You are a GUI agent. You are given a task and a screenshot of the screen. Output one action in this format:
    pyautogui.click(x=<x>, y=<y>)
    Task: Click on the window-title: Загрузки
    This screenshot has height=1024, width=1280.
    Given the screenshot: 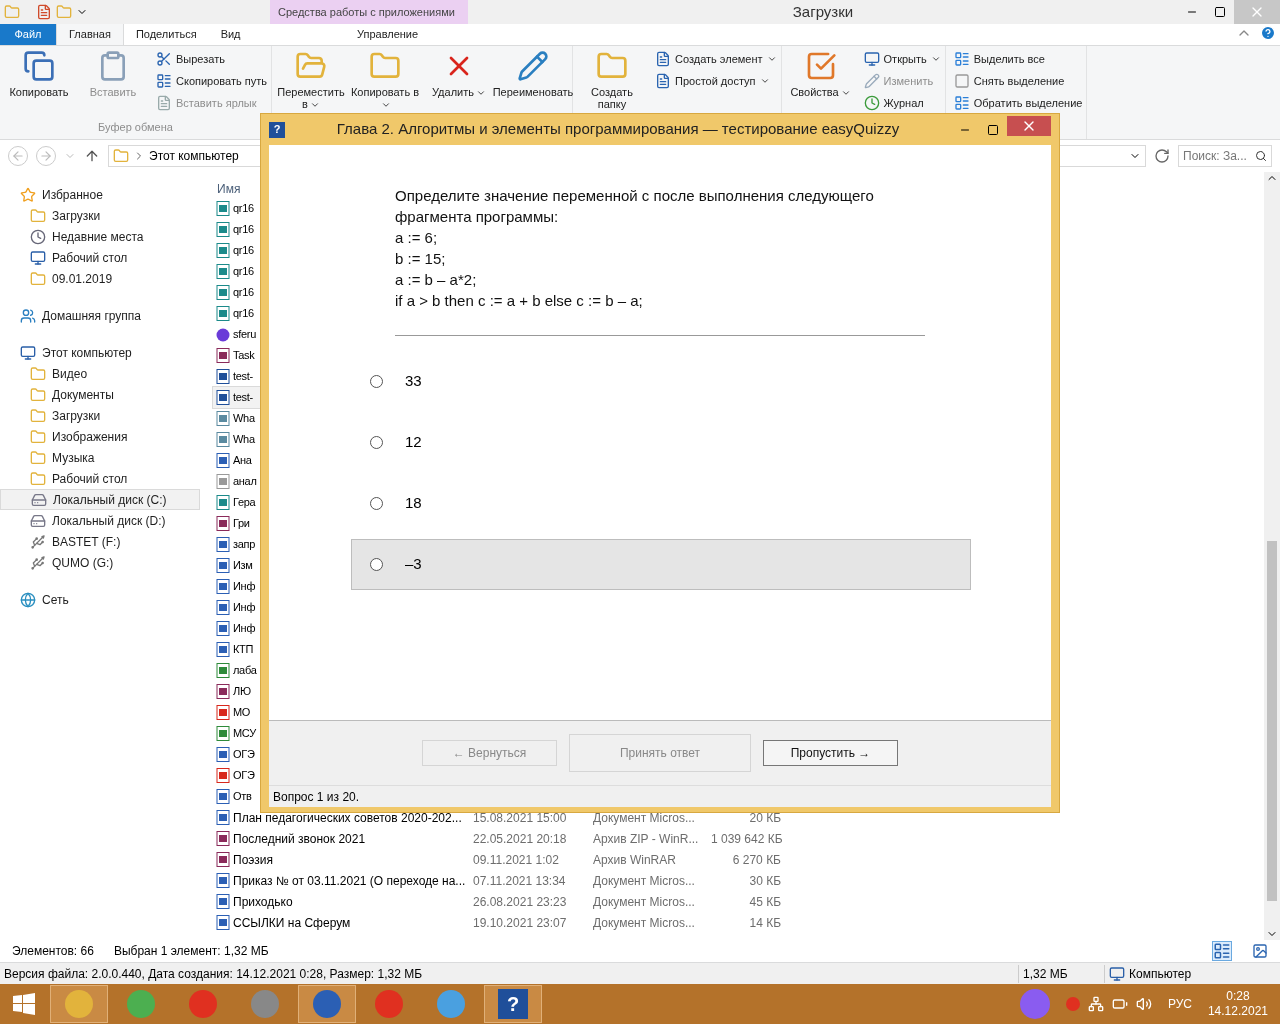 What is the action you would take?
    pyautogui.click(x=823, y=11)
    